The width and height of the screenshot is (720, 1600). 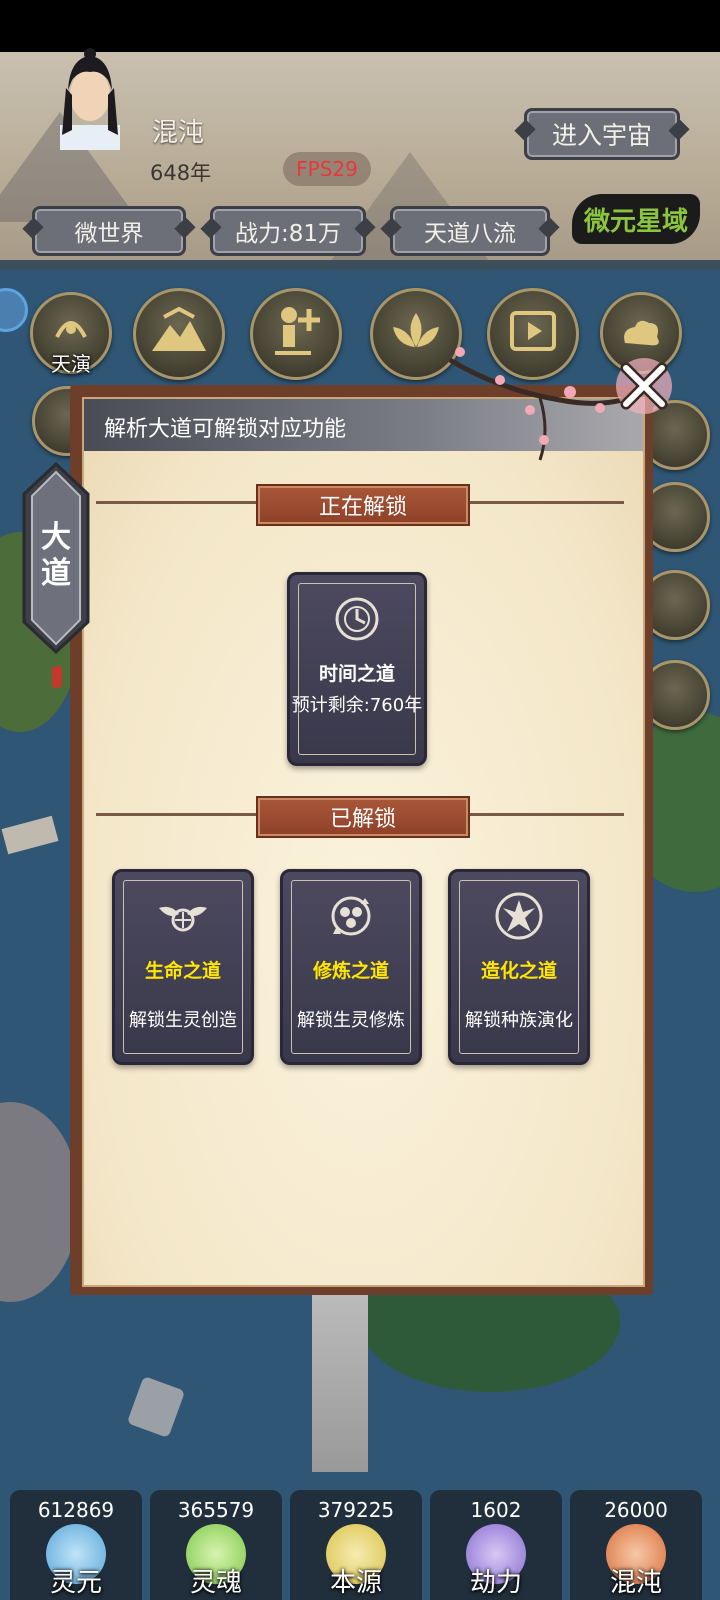 What do you see at coordinates (356, 1545) in the screenshot?
I see `resource-benyuan: 379225 本源` at bounding box center [356, 1545].